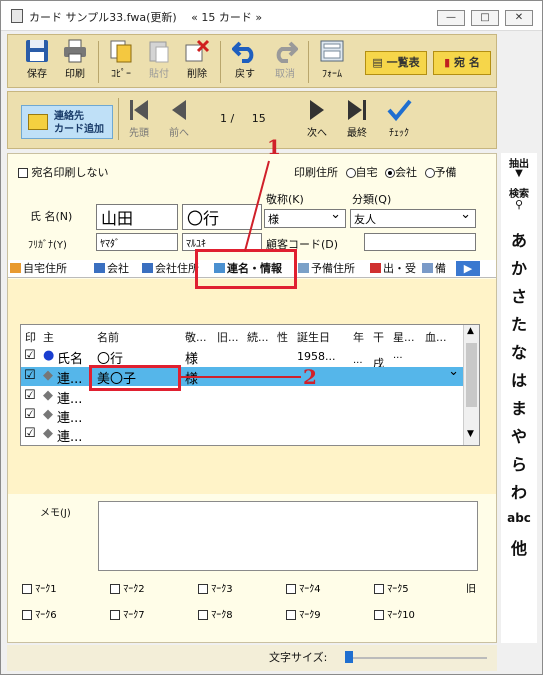 The width and height of the screenshot is (543, 675). I want to click on highlight-name-box, so click(135, 378).